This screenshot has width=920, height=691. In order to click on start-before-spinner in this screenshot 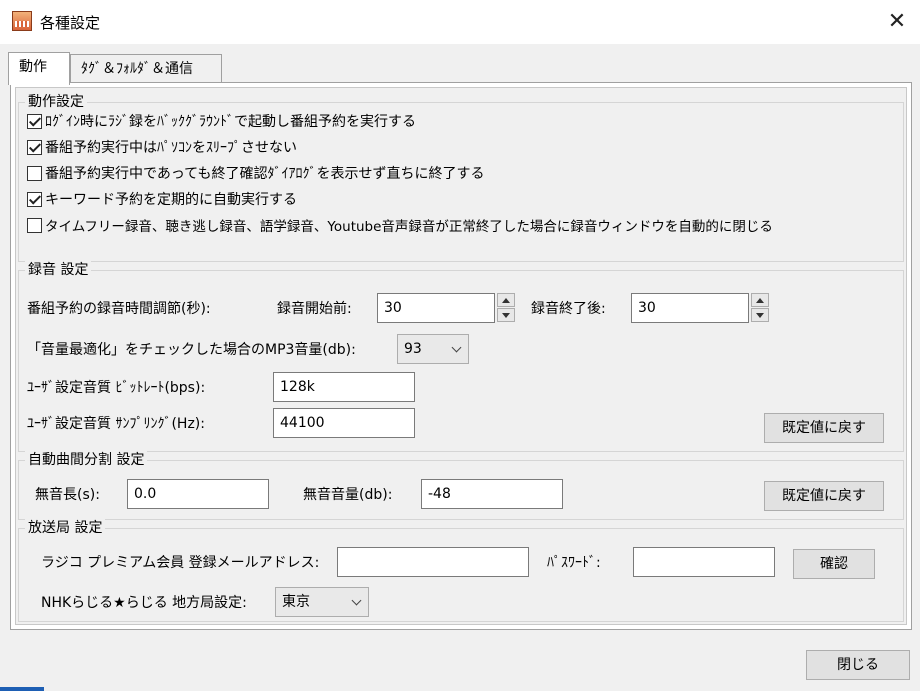, I will do `click(506, 308)`.